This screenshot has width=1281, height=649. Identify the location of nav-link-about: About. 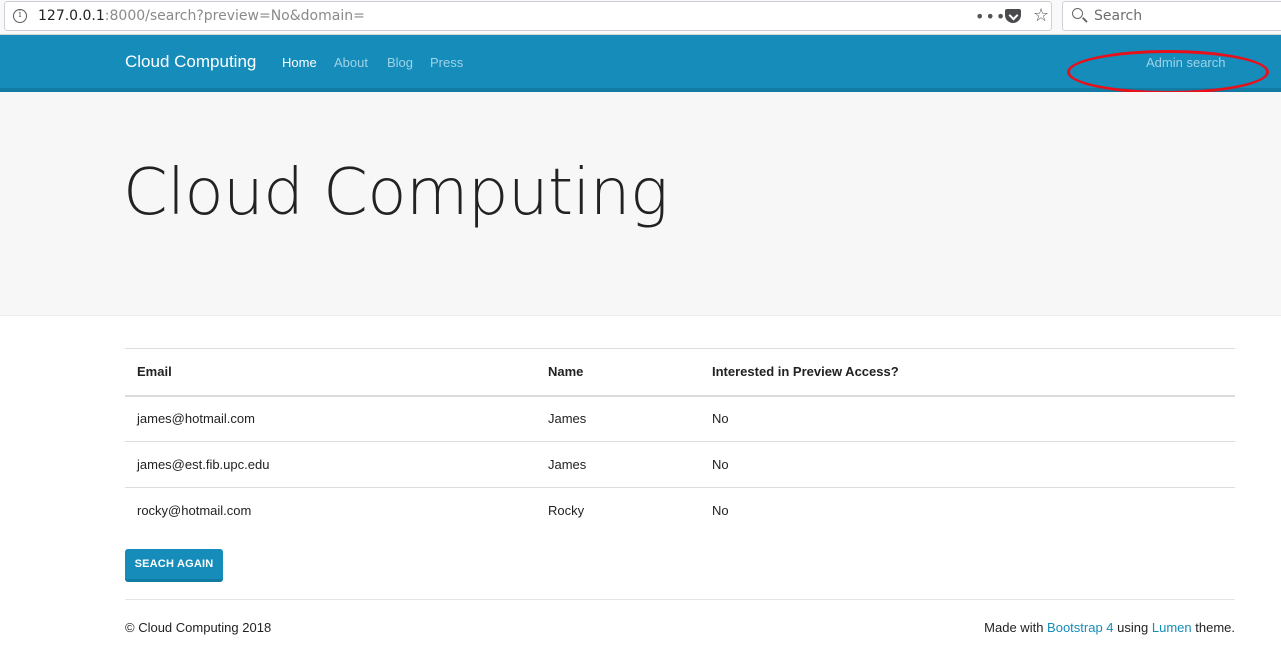
(351, 62).